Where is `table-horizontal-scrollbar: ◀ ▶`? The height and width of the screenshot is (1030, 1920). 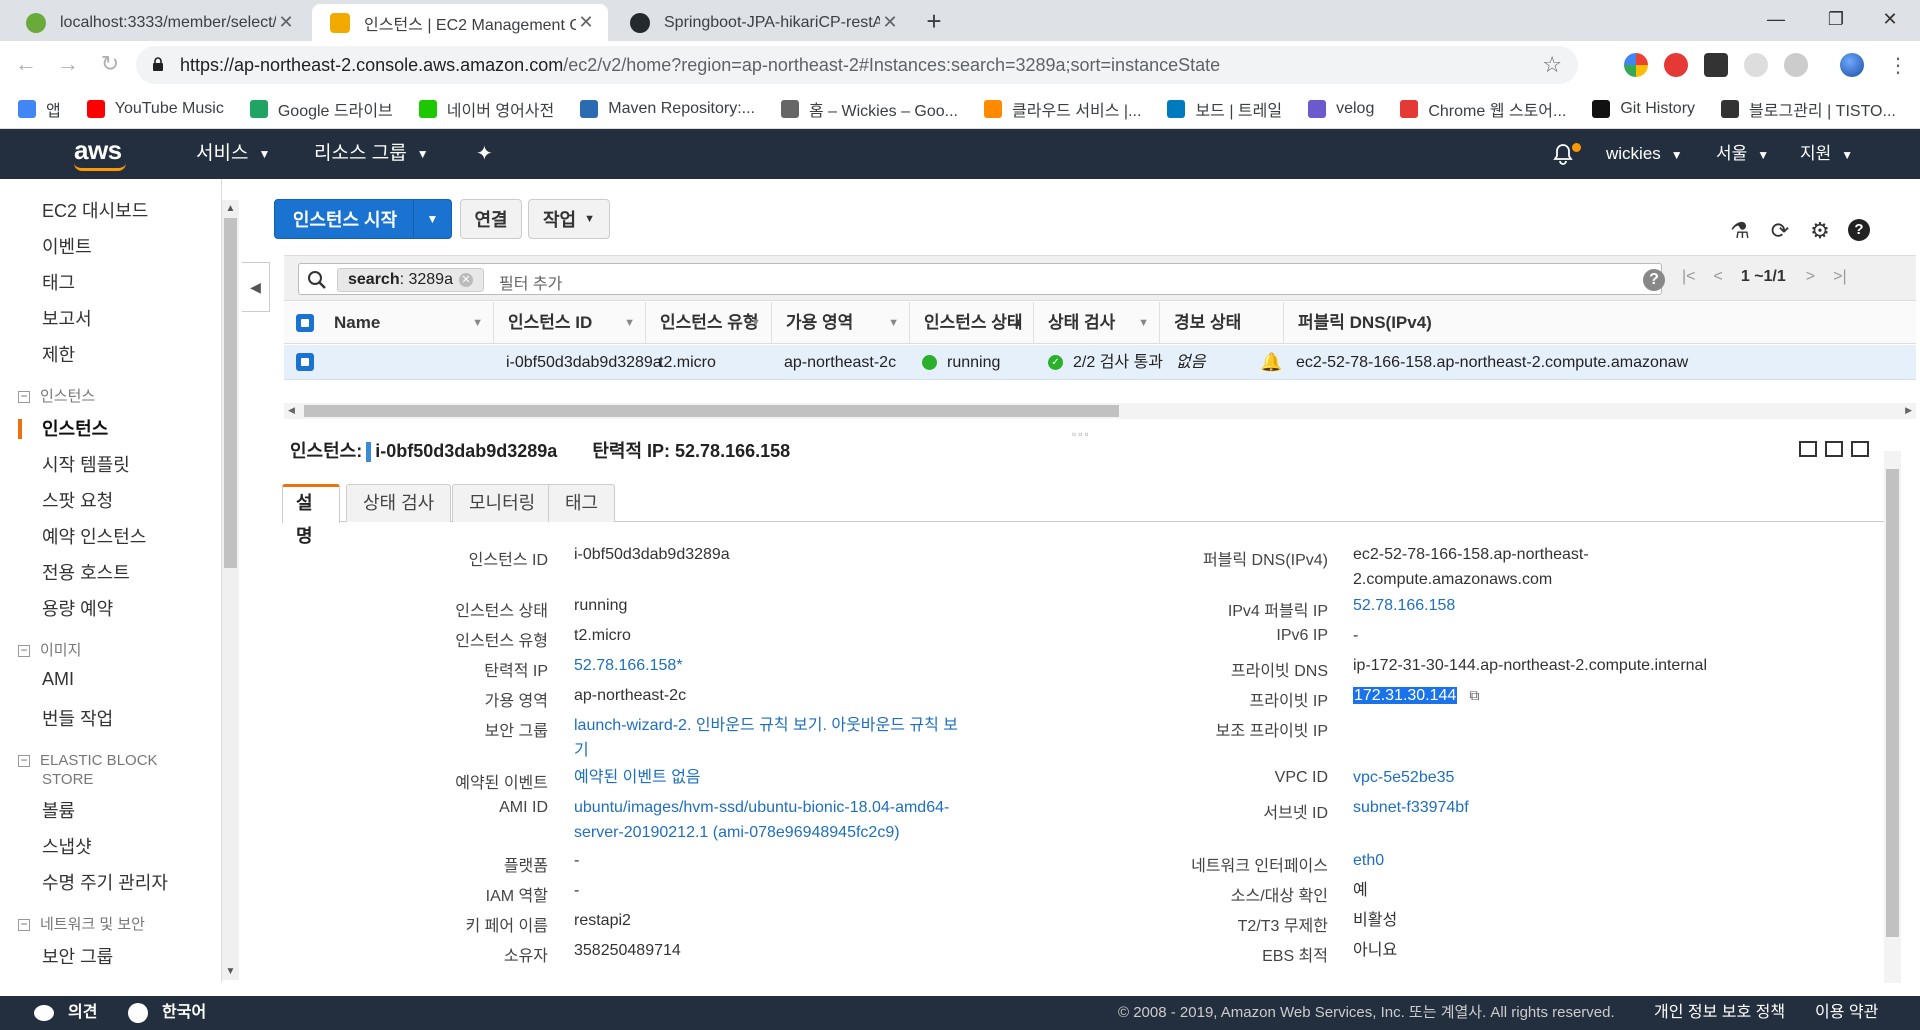
table-horizontal-scrollbar: ◀ ▶ is located at coordinates (1100, 411).